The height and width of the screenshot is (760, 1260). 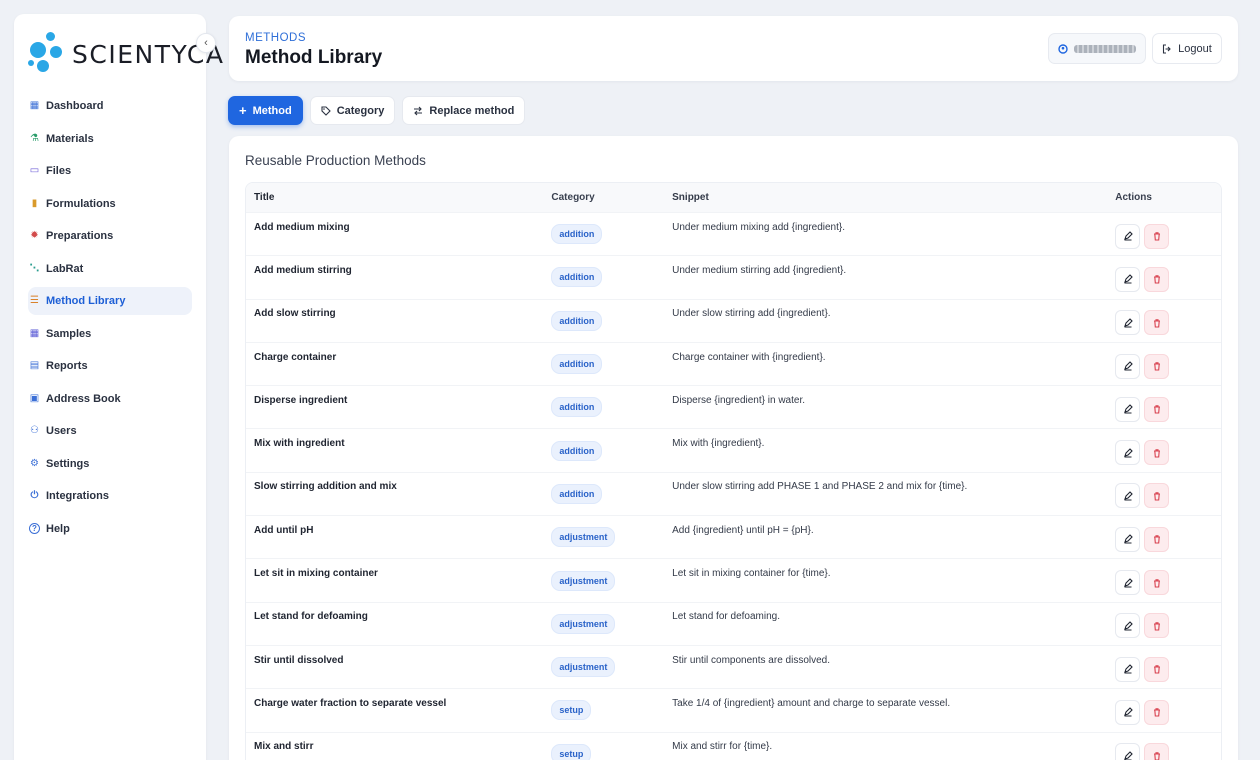 What do you see at coordinates (726, 617) in the screenshot?
I see `method-snippet: Let stand for defoaming.` at bounding box center [726, 617].